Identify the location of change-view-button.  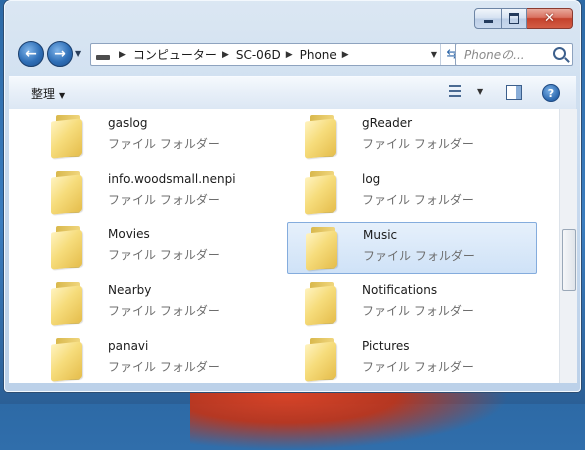
(457, 92).